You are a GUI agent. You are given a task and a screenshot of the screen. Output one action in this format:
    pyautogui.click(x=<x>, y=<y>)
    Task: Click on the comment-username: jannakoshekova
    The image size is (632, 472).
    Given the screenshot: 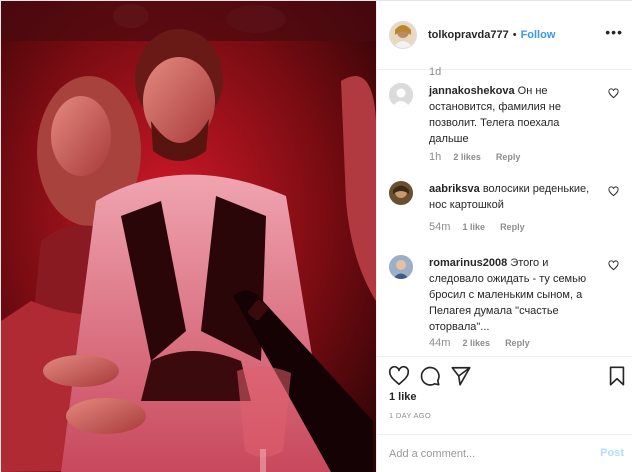 What is the action you would take?
    pyautogui.click(x=472, y=91)
    